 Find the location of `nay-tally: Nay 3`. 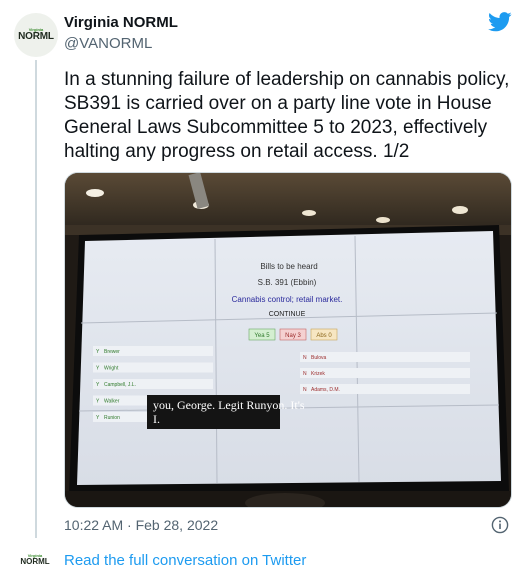

nay-tally: Nay 3 is located at coordinates (293, 336).